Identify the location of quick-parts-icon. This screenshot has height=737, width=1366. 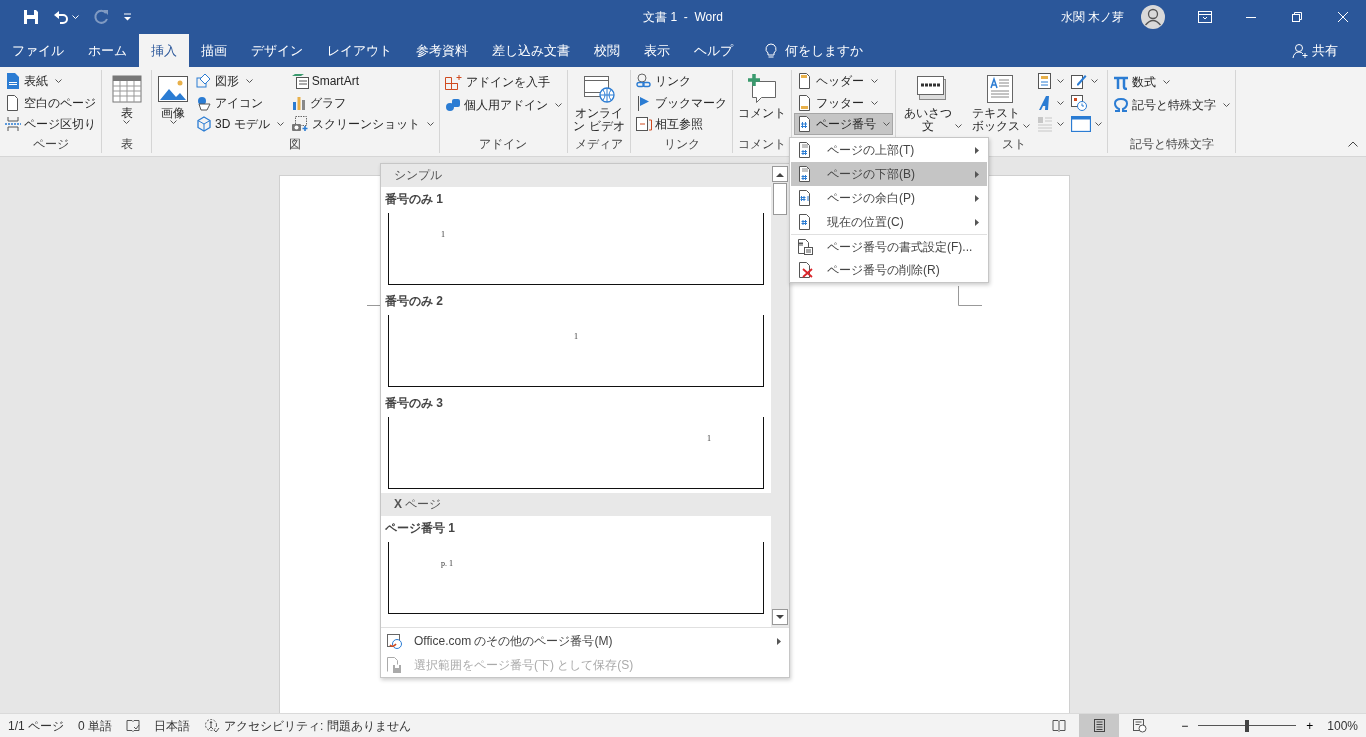
(1045, 80).